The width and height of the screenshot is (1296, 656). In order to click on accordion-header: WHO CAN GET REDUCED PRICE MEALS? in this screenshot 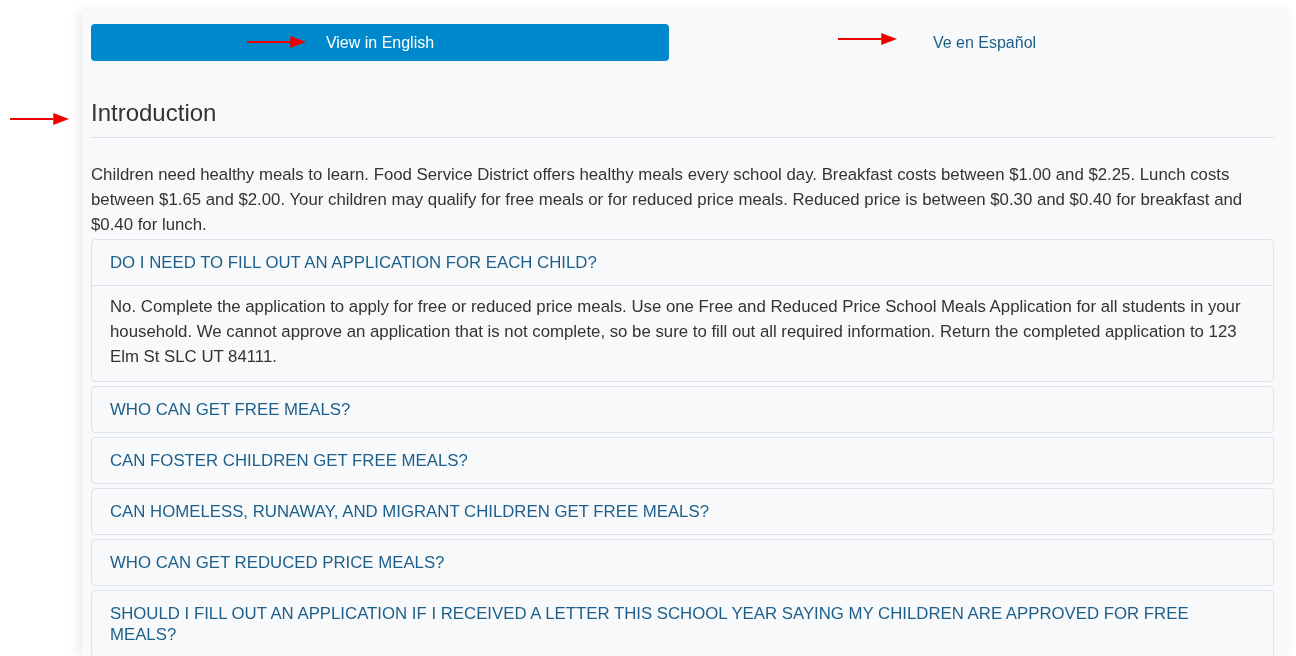, I will do `click(682, 562)`.